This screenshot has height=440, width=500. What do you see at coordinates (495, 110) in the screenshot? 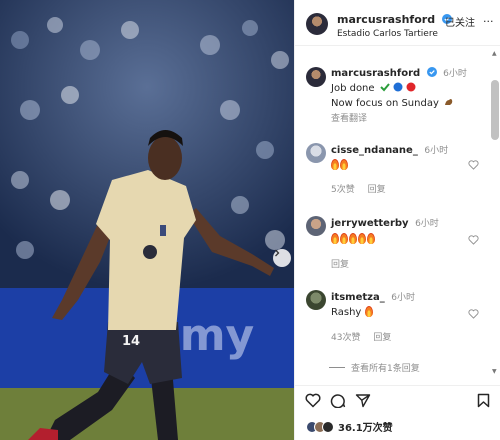
I see `scrollbar-thumb` at bounding box center [495, 110].